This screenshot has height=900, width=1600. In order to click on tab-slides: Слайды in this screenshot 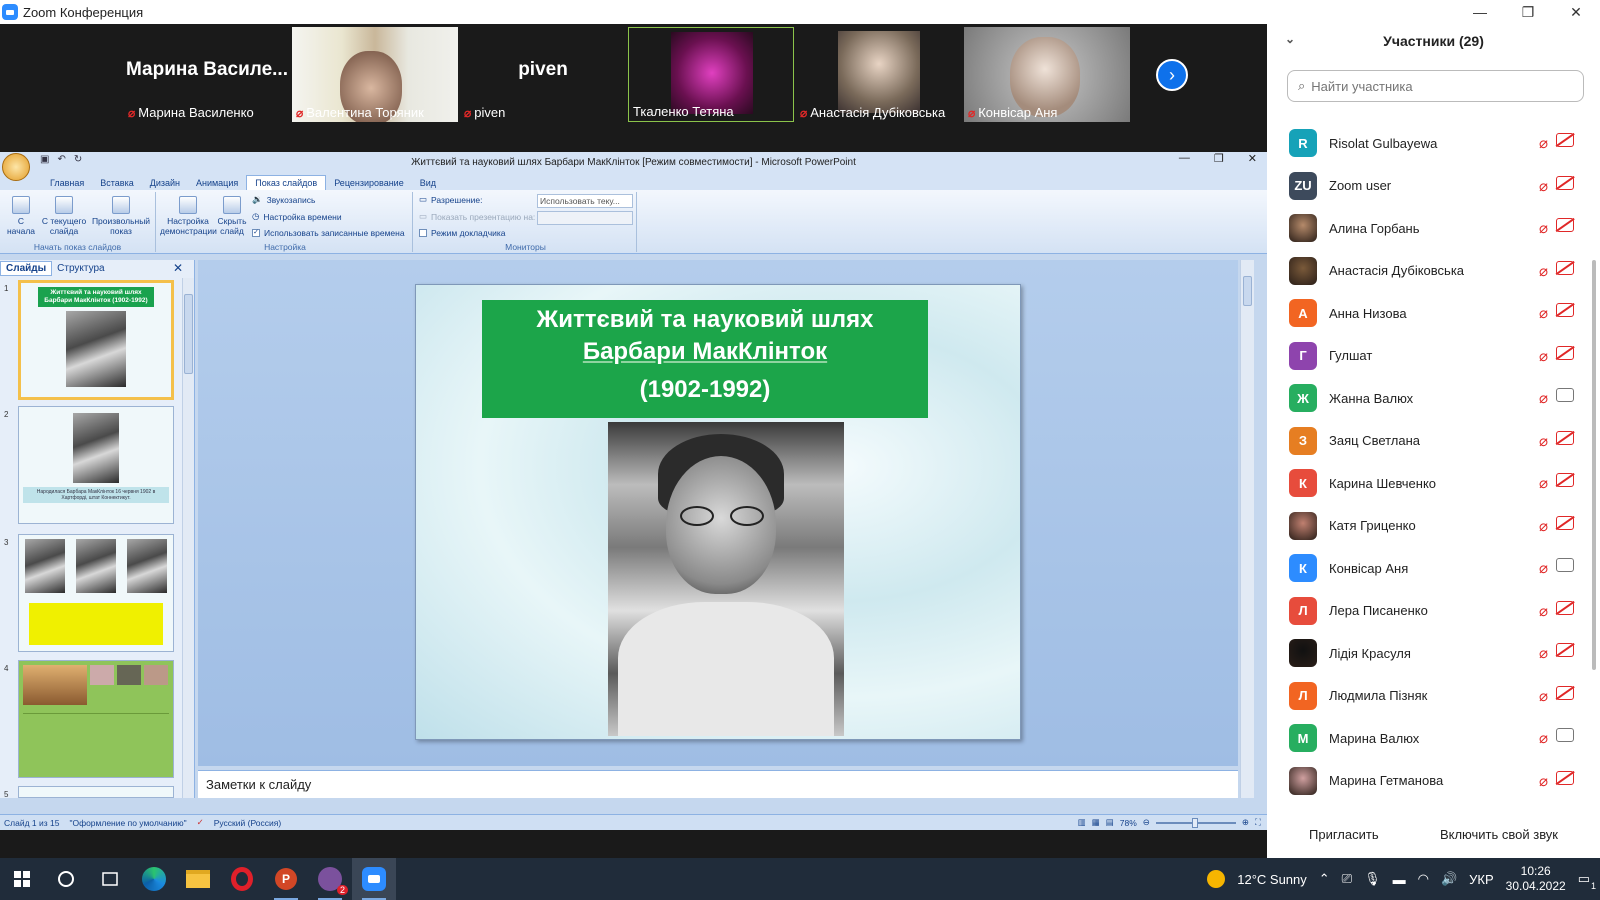, I will do `click(26, 268)`.